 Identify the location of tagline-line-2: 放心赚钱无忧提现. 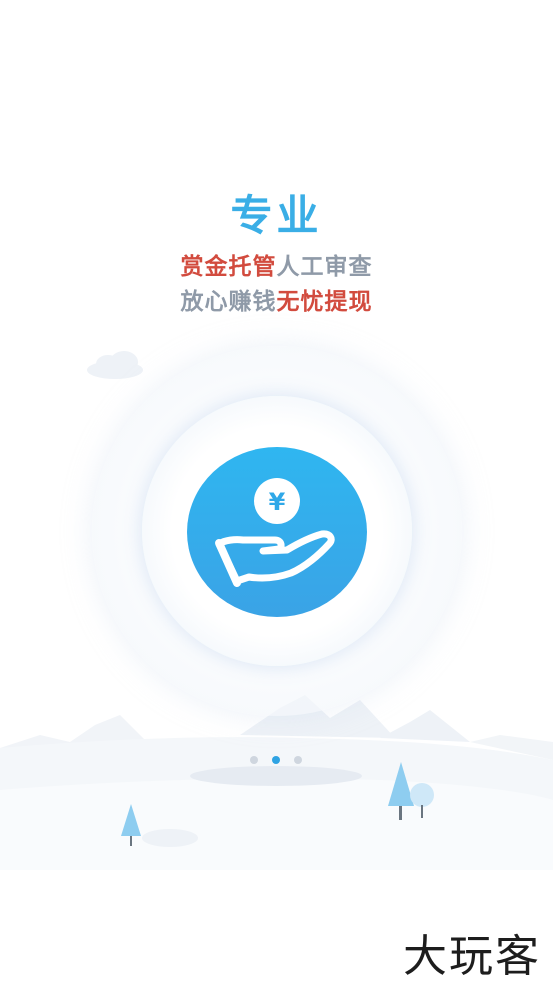
(276, 299).